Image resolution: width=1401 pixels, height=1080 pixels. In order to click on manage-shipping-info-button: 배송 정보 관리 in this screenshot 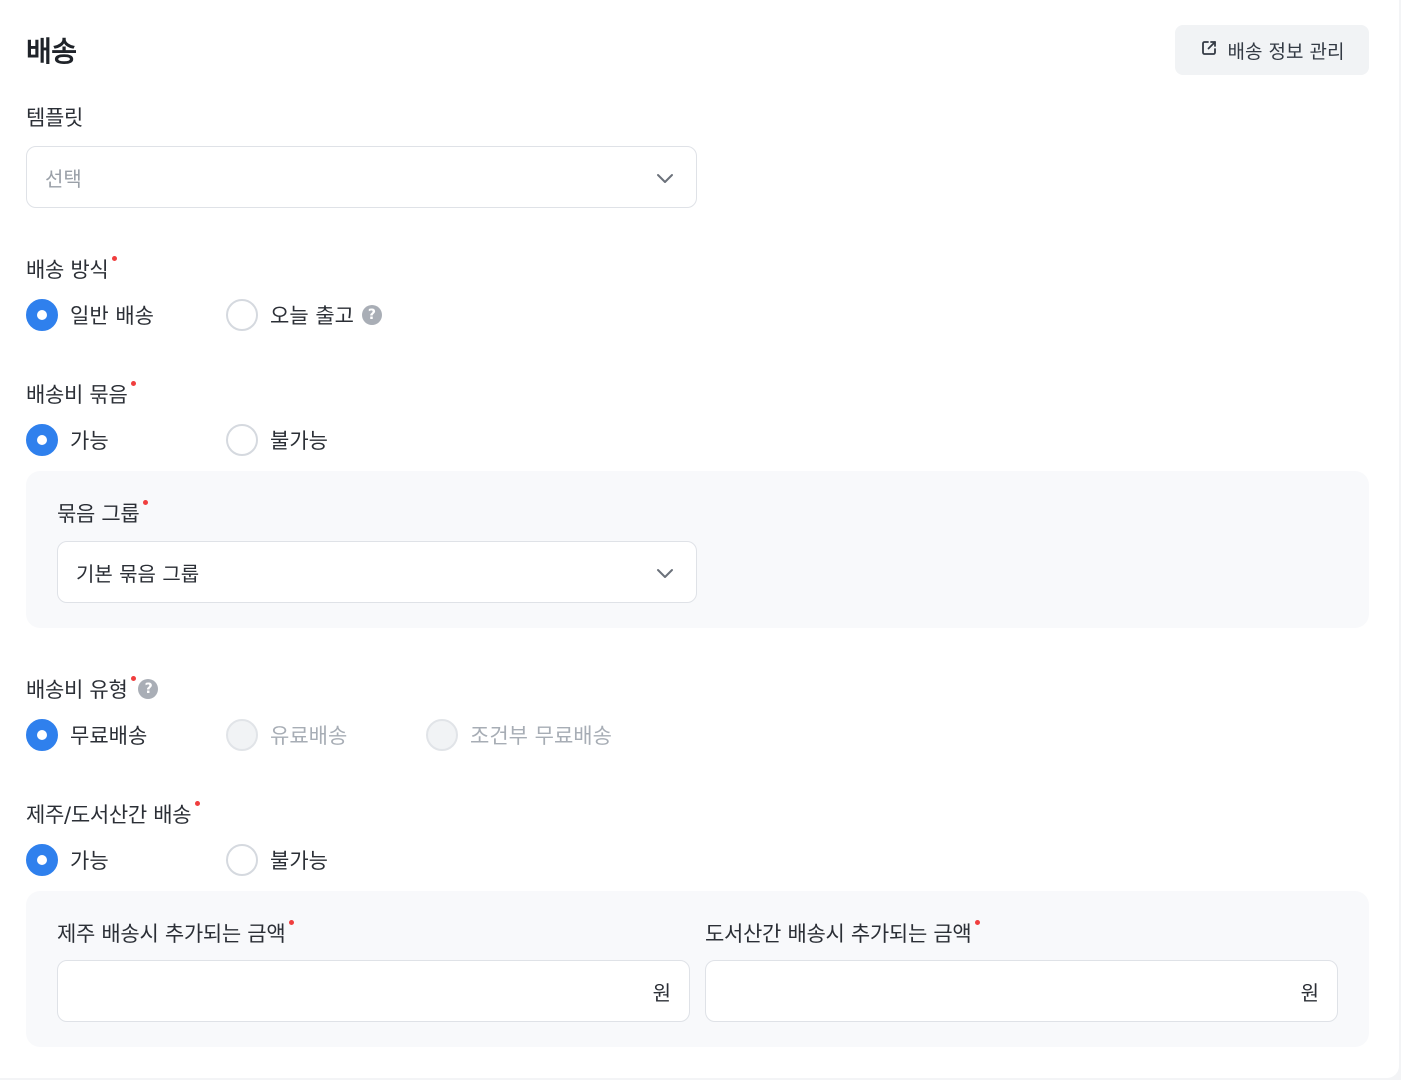, I will do `click(1272, 50)`.